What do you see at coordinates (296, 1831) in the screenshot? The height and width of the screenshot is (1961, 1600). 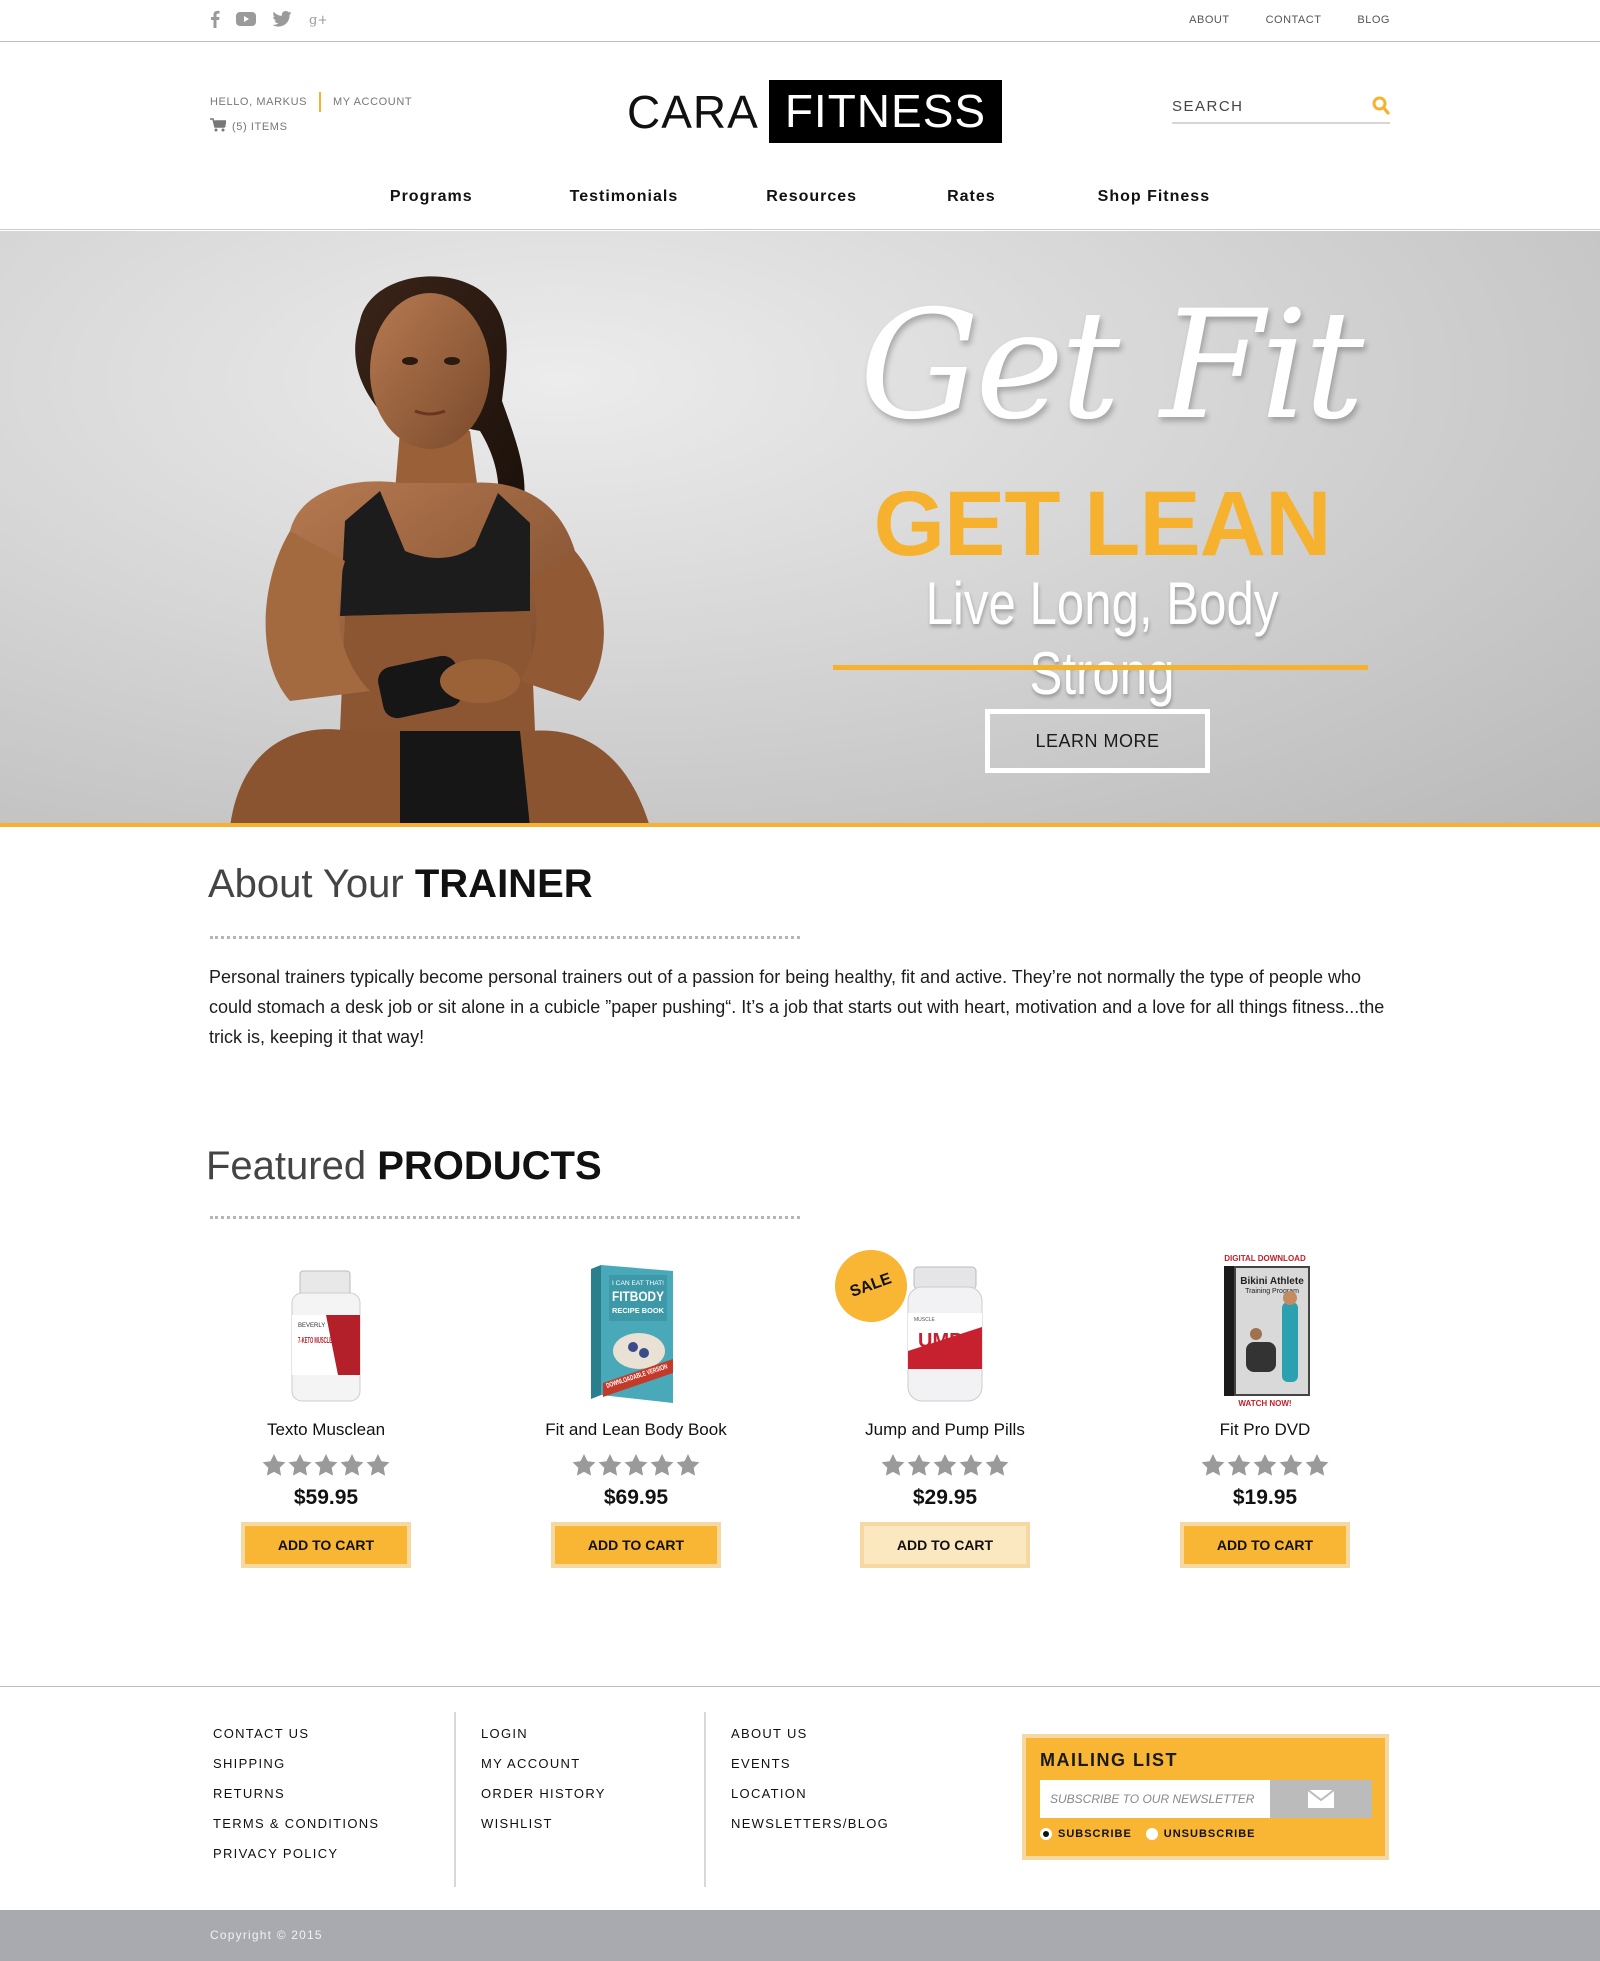 I see `footer-link-terms: TERMS & CONDITIONS` at bounding box center [296, 1831].